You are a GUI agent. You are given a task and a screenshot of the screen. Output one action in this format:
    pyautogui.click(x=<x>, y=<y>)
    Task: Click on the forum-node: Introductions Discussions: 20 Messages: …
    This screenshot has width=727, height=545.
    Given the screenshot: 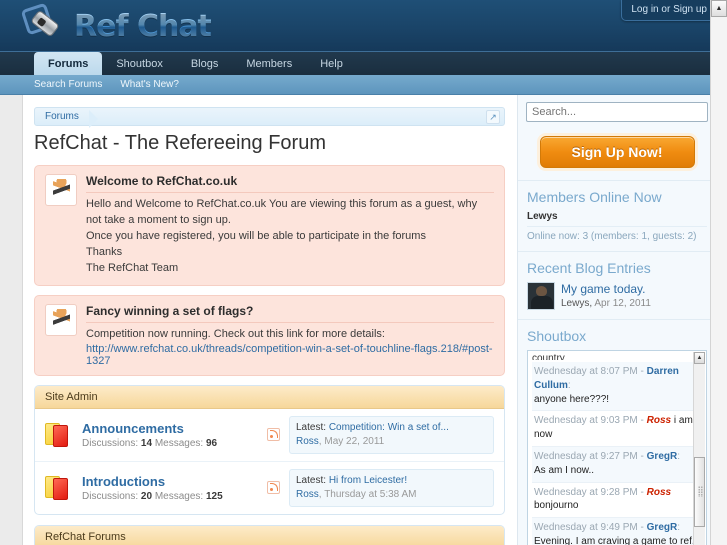 What is the action you would take?
    pyautogui.click(x=269, y=488)
    